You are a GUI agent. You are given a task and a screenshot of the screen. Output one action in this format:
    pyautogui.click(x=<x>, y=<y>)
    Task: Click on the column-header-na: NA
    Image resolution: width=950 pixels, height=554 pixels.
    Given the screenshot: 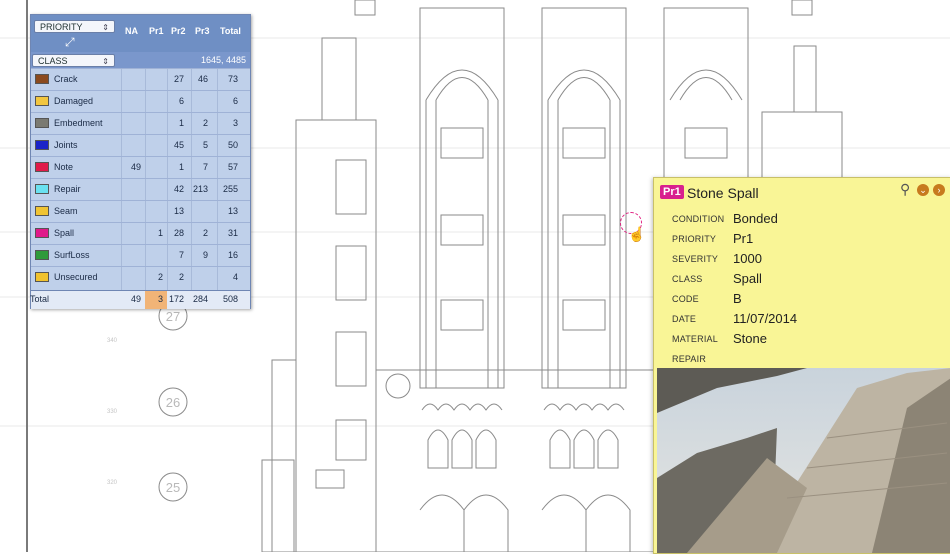 What is the action you would take?
    pyautogui.click(x=131, y=31)
    